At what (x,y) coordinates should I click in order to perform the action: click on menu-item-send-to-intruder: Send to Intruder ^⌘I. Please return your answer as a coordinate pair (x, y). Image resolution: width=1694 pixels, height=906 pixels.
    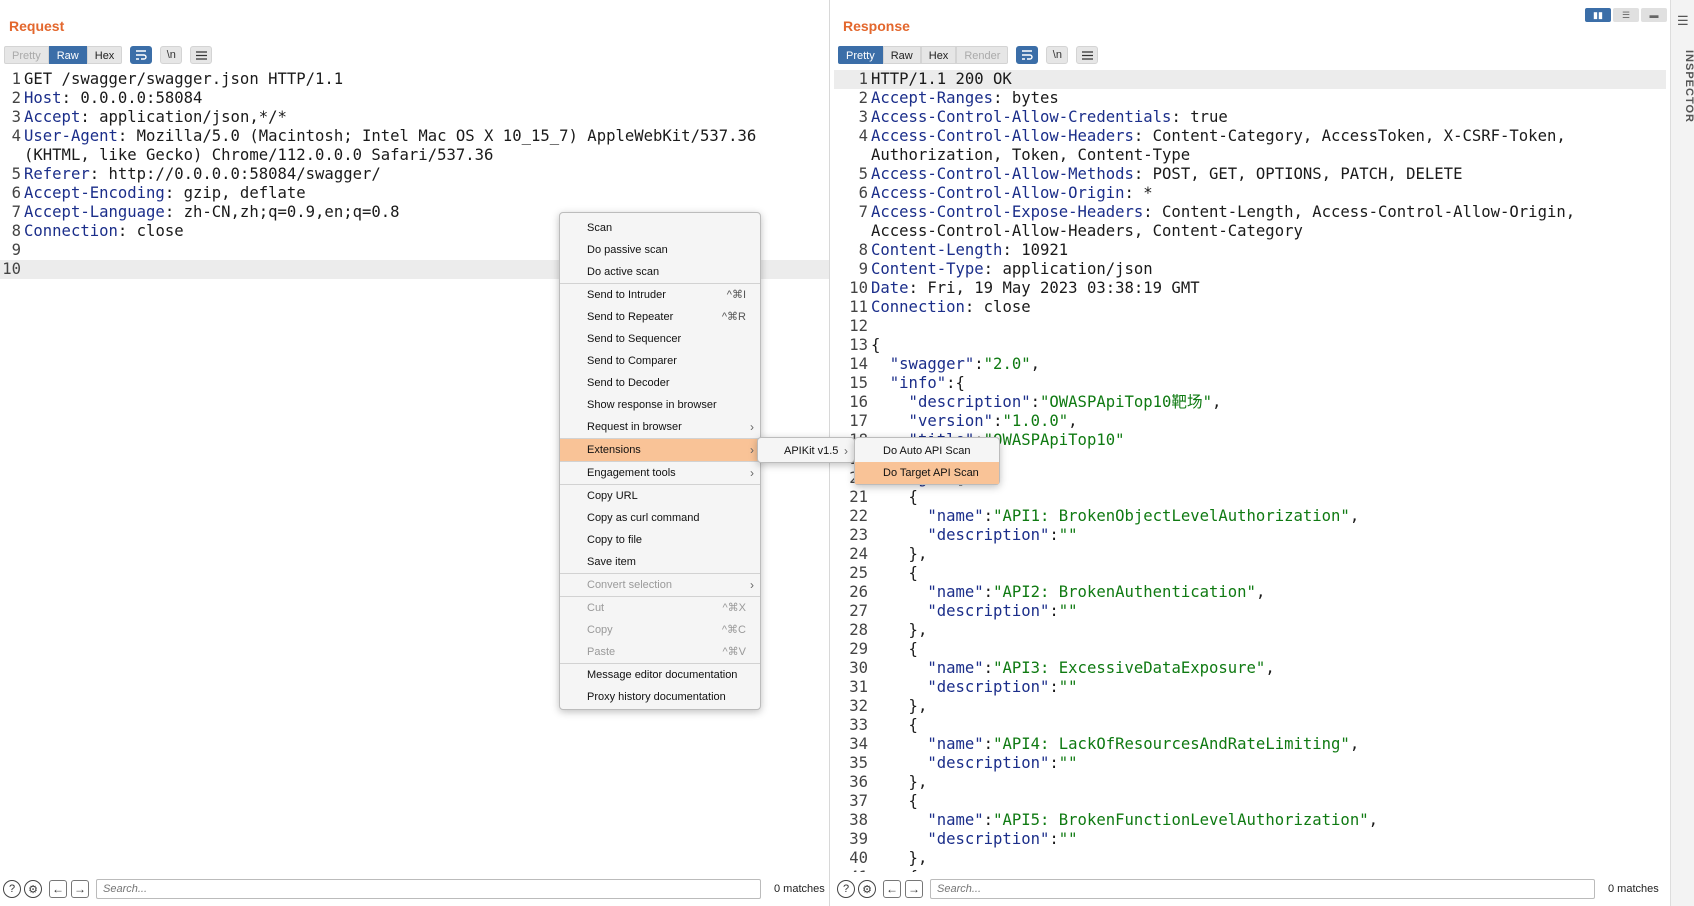
    Looking at the image, I should click on (660, 295).